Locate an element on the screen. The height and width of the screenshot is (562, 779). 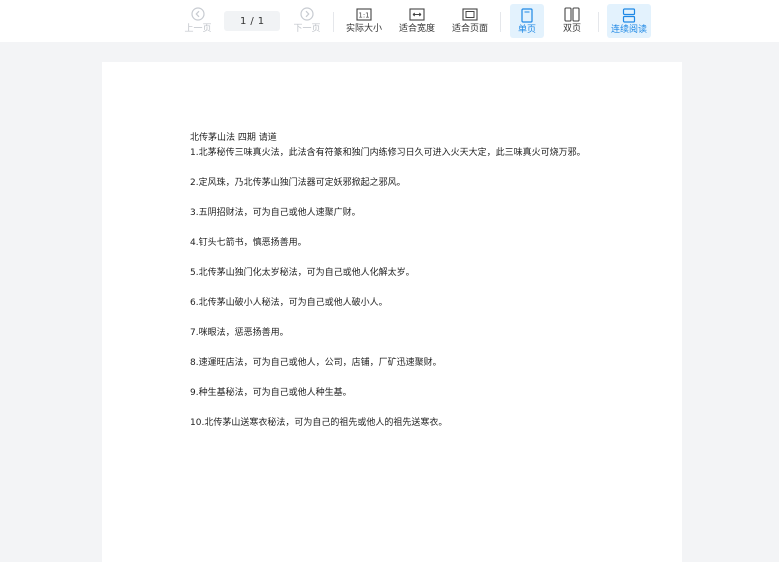
actual-size-button: 1:1 实际大小 is located at coordinates (364, 22).